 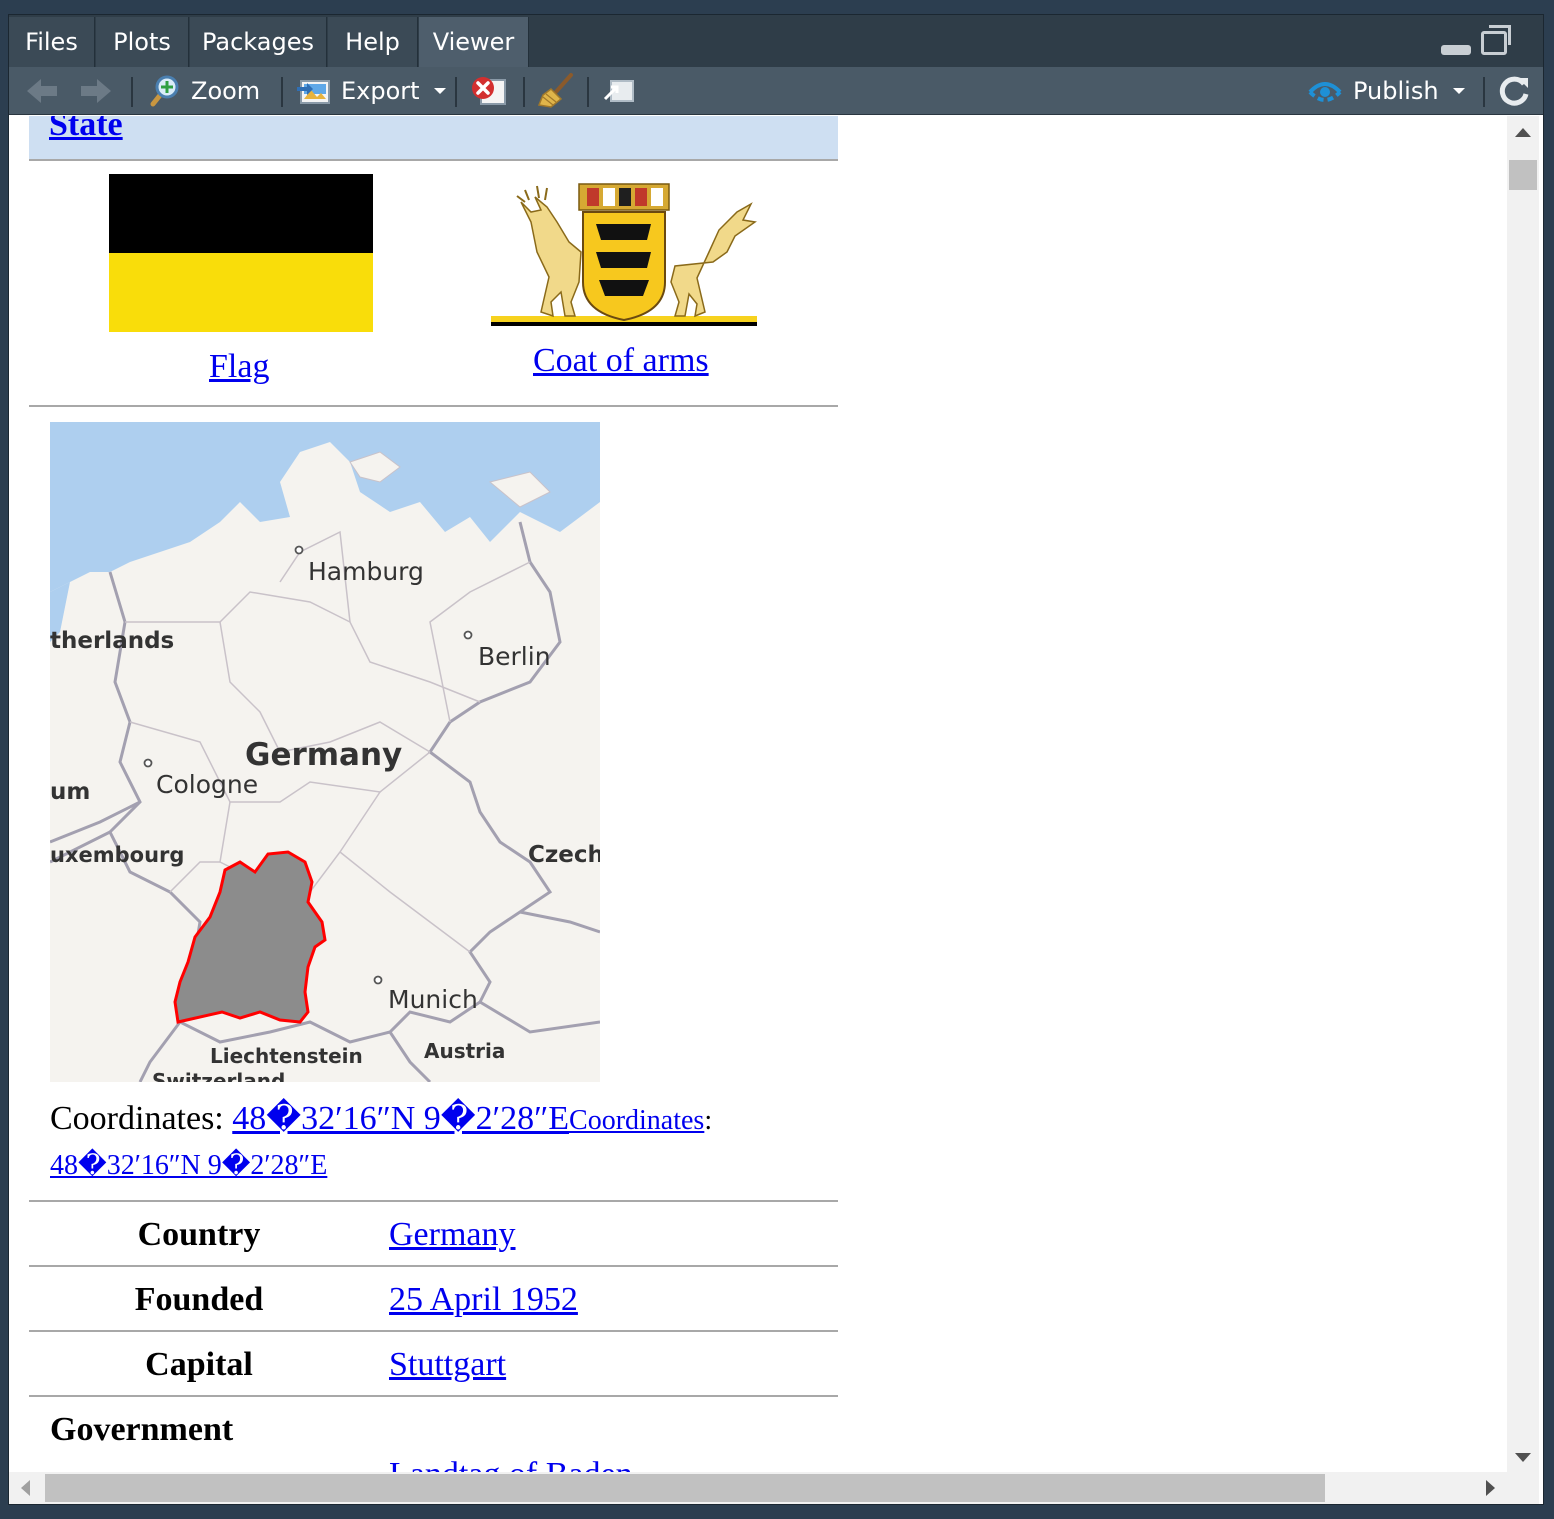 I want to click on broom-icon, so click(x=555, y=90).